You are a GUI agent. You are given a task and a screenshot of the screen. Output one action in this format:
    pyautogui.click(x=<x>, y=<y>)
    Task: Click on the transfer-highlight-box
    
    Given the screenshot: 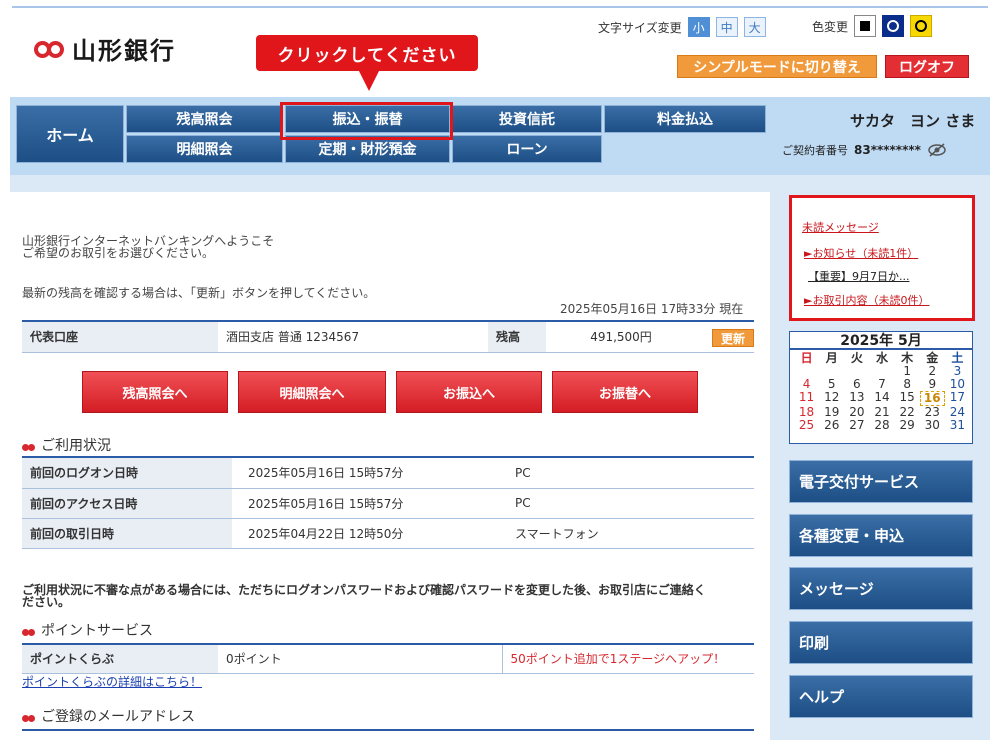 What is the action you would take?
    pyautogui.click(x=366, y=121)
    